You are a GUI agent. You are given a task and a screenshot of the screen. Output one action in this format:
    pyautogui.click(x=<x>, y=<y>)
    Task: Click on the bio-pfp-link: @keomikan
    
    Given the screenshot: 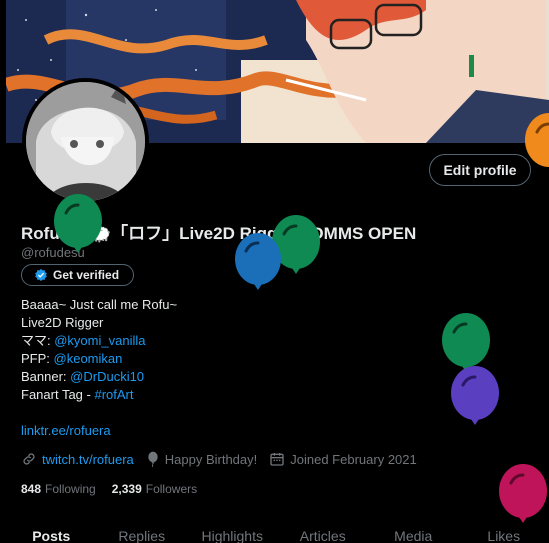 What is the action you would take?
    pyautogui.click(x=88, y=358)
    